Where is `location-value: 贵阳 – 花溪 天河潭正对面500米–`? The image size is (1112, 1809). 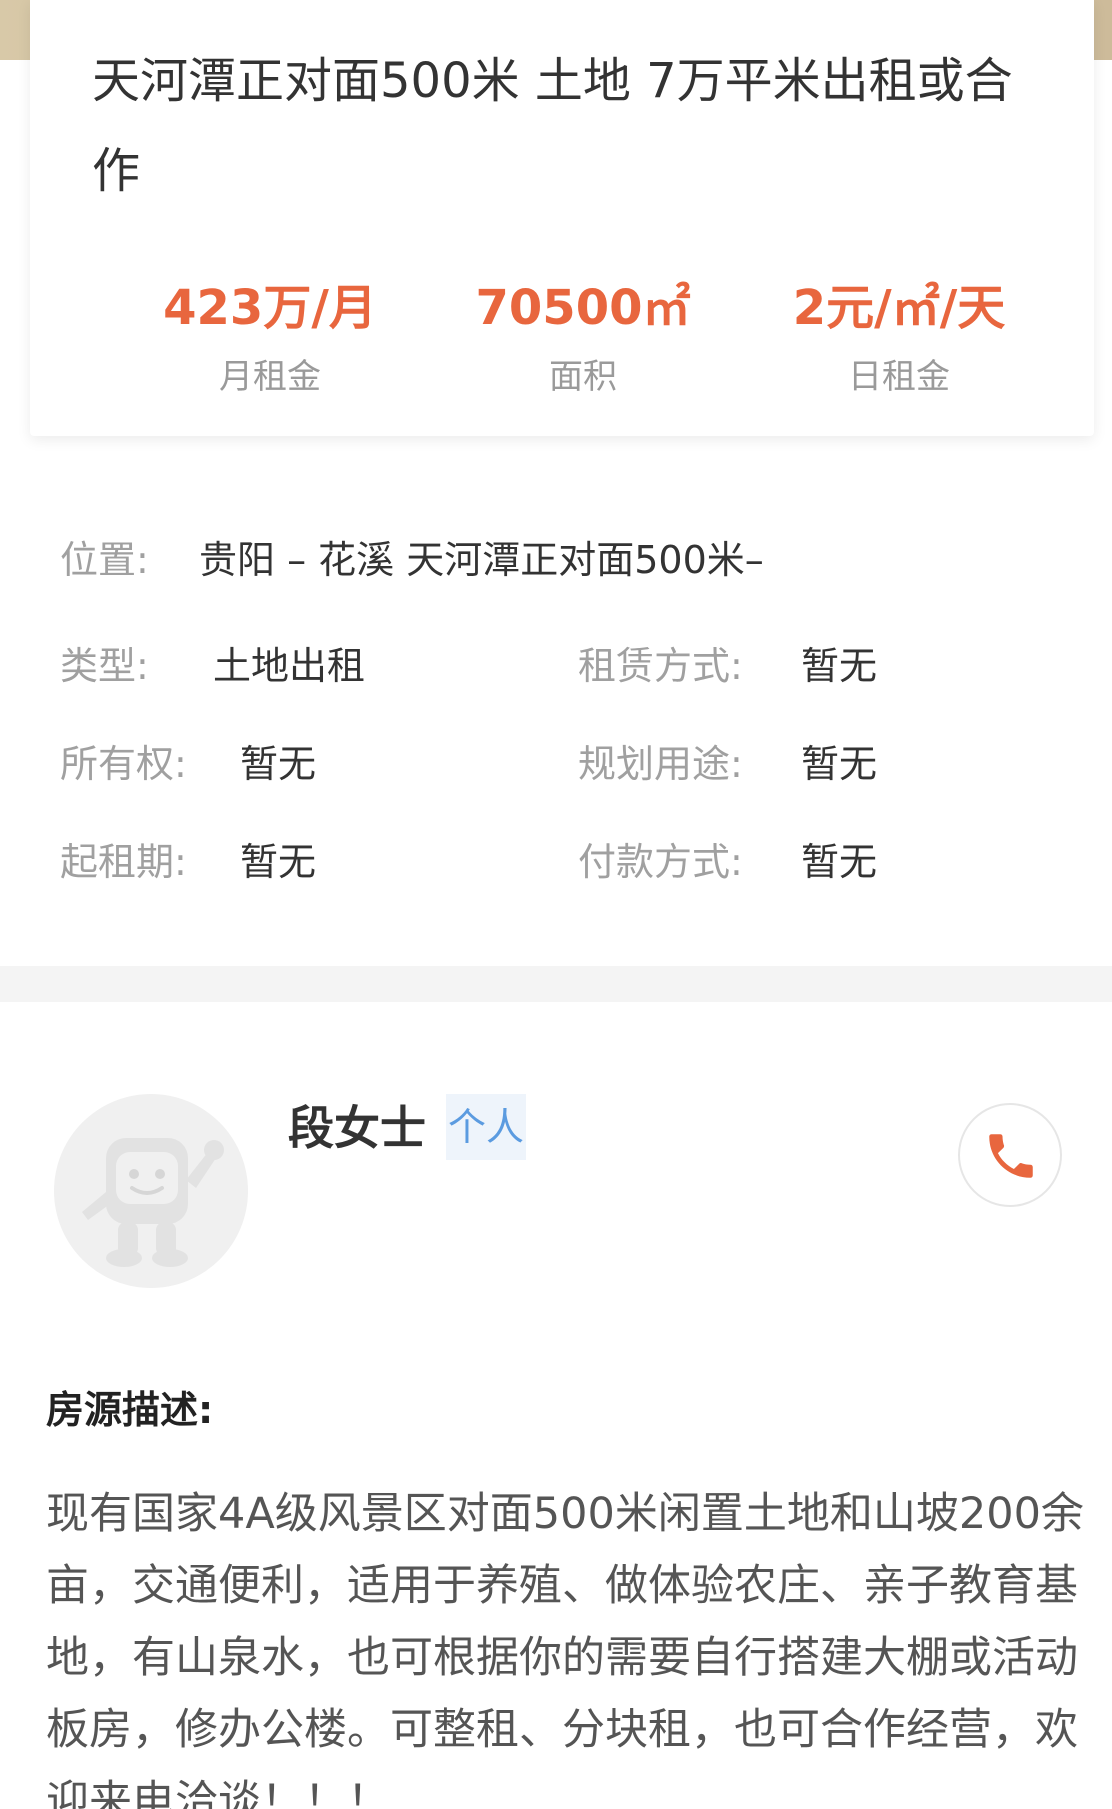 location-value: 贵阳 – 花溪 天河潭正对面500米– is located at coordinates (481, 560).